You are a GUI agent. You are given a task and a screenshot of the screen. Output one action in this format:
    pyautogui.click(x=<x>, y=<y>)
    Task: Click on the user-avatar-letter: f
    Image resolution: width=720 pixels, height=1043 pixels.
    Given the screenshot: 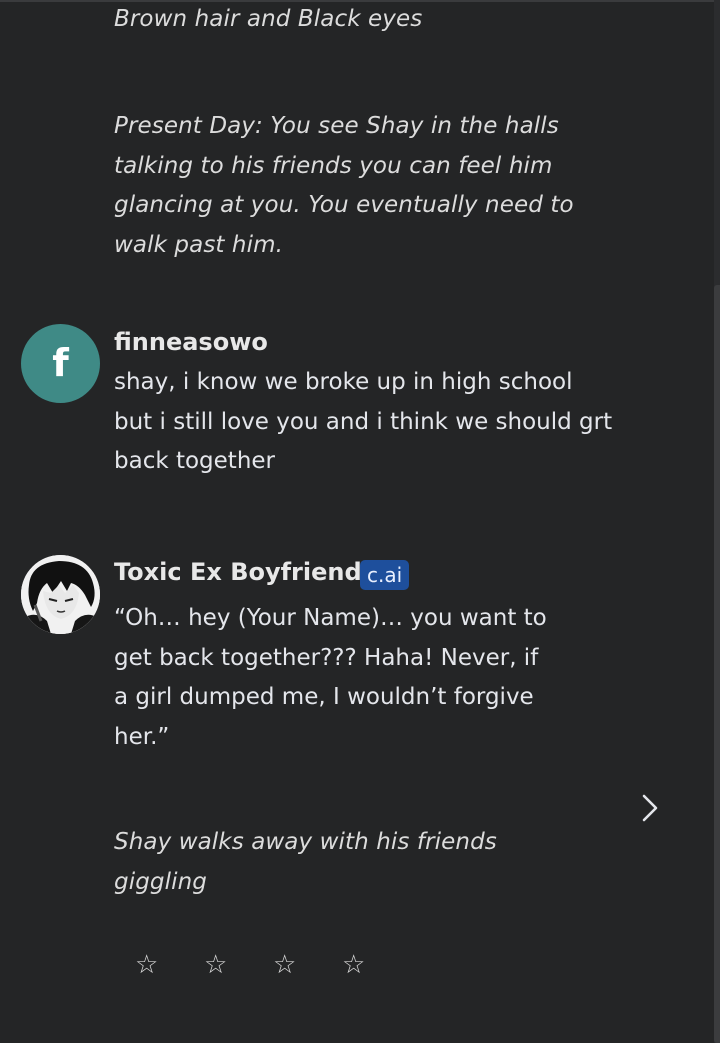 What is the action you would take?
    pyautogui.click(x=60, y=363)
    